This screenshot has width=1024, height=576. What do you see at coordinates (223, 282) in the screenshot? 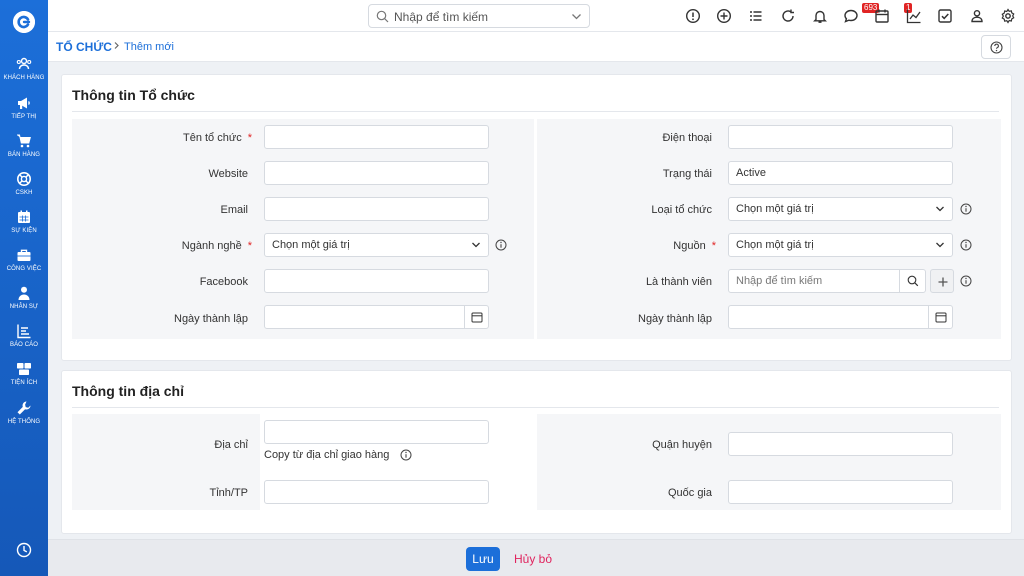
I see `facebook-label: Facebook` at bounding box center [223, 282].